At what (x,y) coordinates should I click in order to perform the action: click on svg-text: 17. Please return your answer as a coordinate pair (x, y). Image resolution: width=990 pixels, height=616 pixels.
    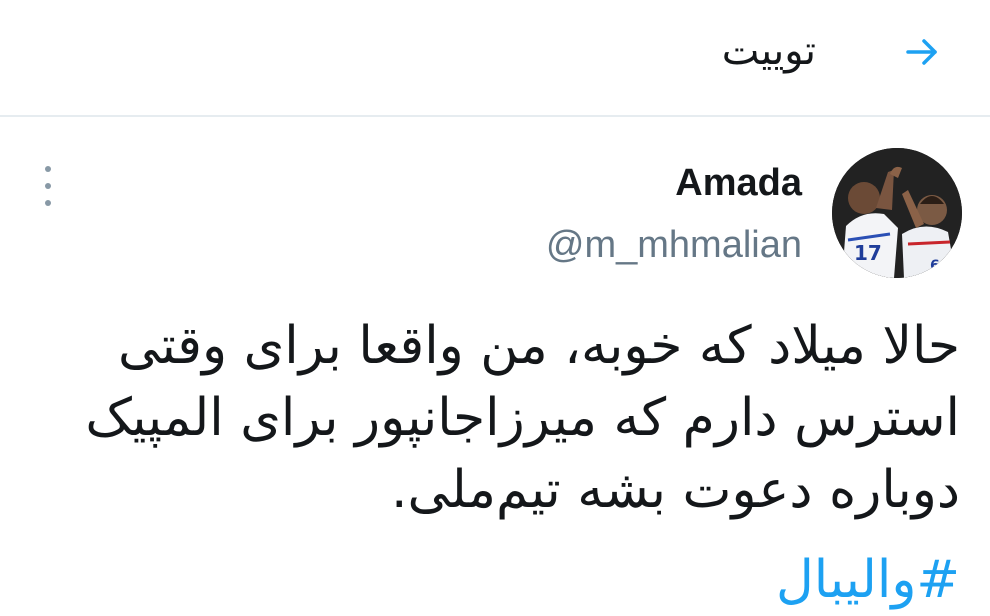
    Looking at the image, I should click on (868, 253).